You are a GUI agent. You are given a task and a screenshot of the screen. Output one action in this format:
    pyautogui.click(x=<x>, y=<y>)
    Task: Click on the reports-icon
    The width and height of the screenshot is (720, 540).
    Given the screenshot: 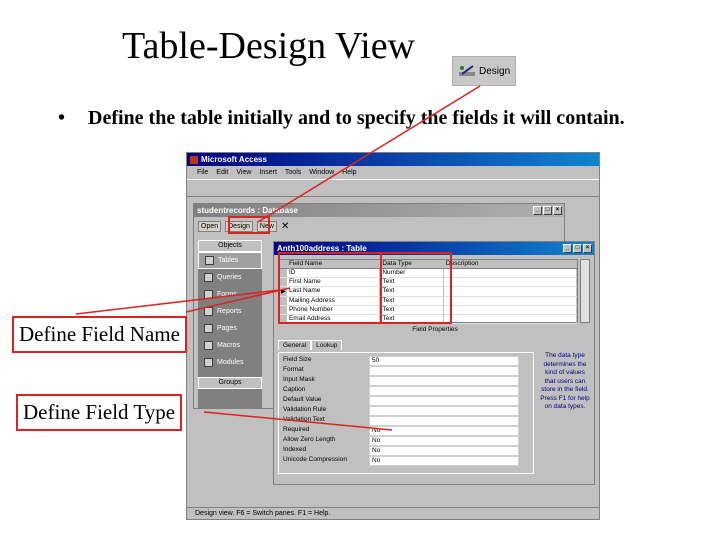 What is the action you would take?
    pyautogui.click(x=208, y=311)
    